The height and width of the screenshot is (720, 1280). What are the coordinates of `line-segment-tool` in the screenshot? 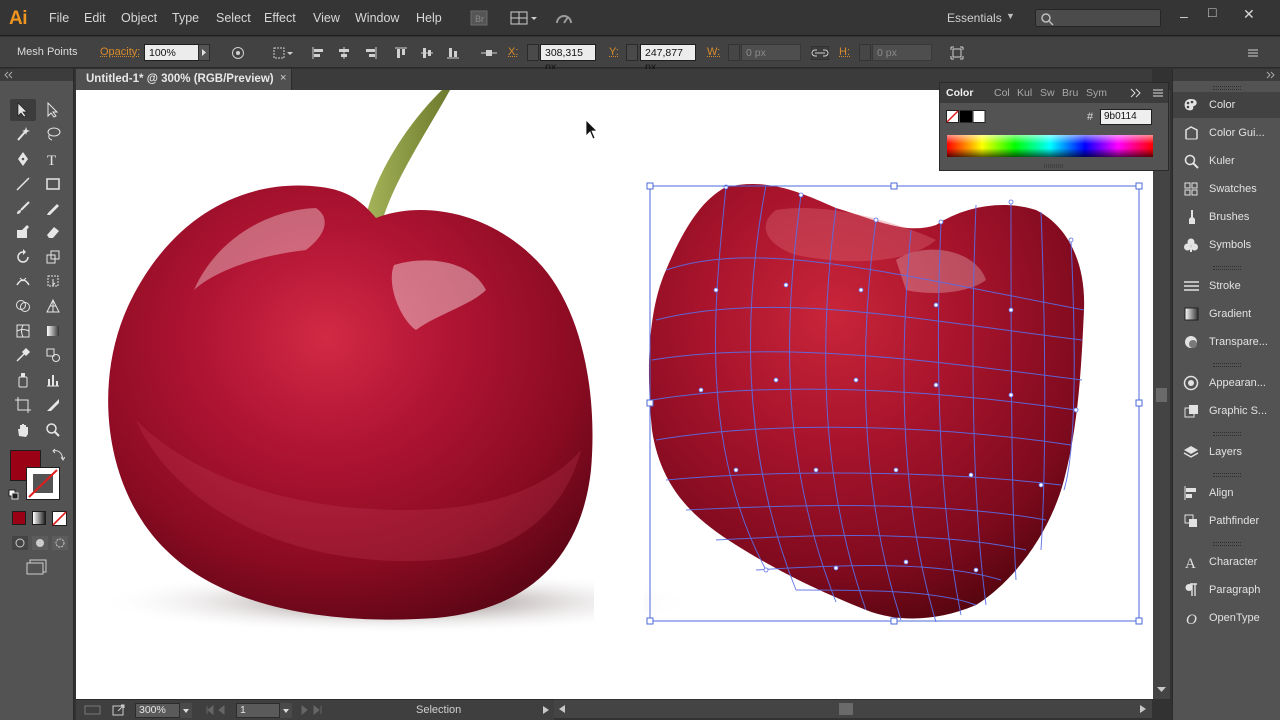 It's located at (23, 184).